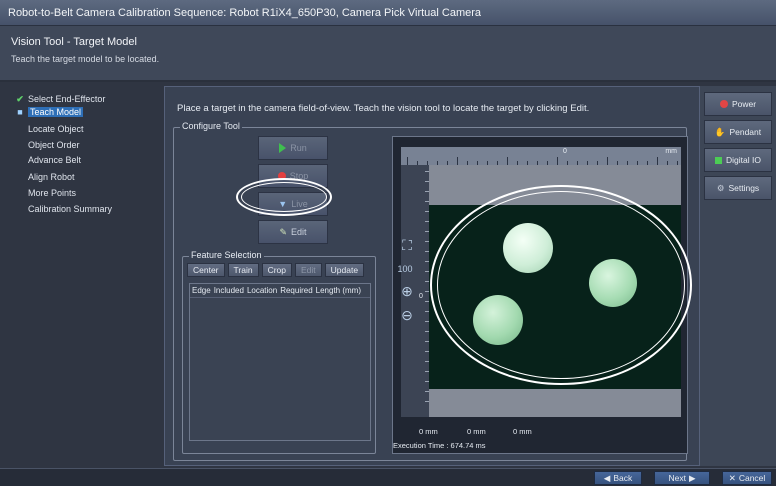 The height and width of the screenshot is (486, 776). Describe the element at coordinates (308, 270) in the screenshot. I see `feature-edit-button: Edit` at that location.